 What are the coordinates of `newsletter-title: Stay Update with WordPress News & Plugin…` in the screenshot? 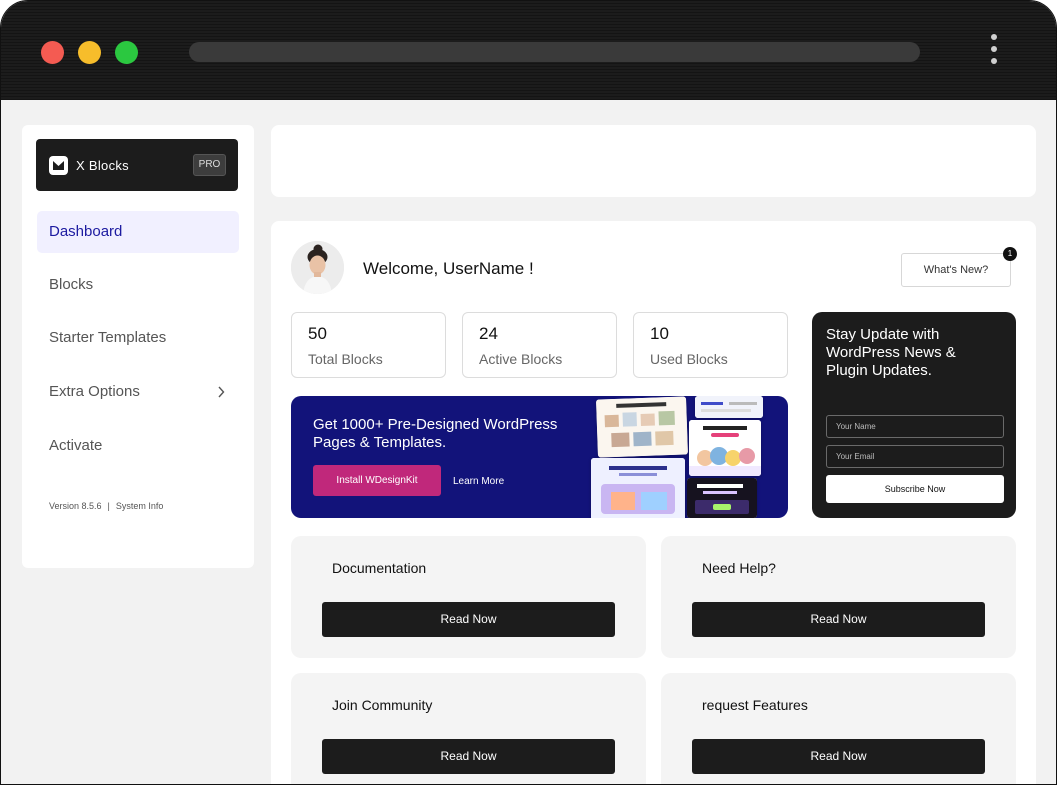 It's located at (891, 352).